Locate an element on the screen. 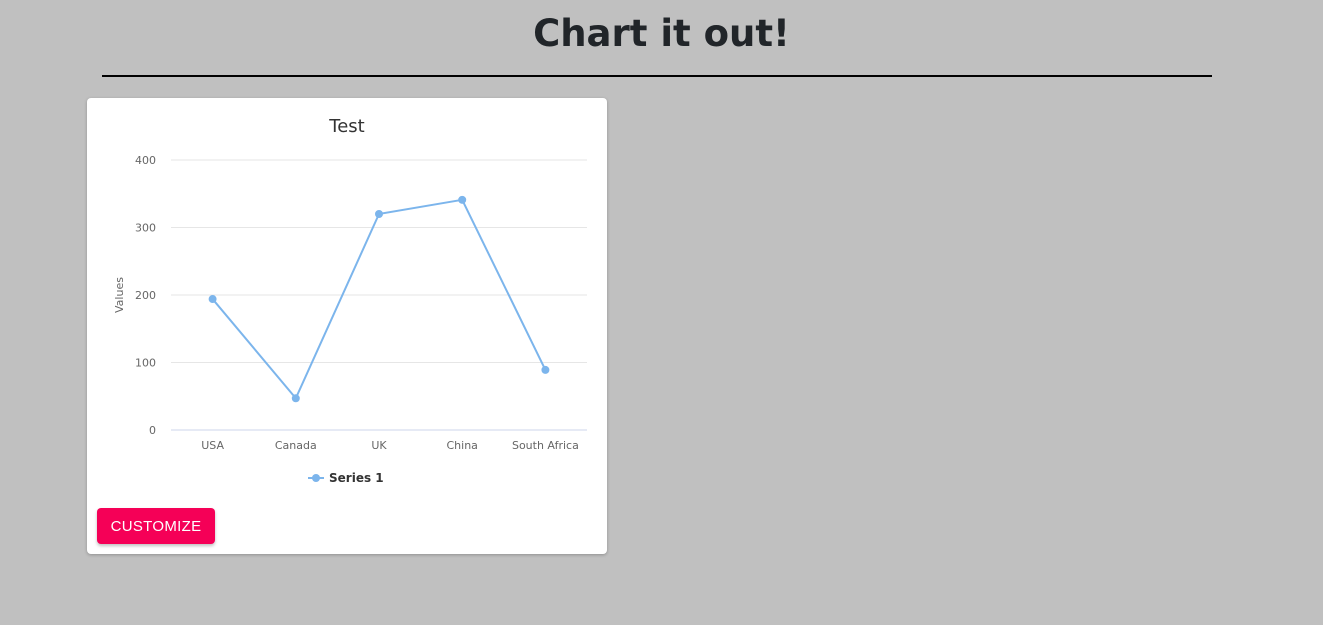 The height and width of the screenshot is (625, 1323). series-layer is located at coordinates (379, 299).